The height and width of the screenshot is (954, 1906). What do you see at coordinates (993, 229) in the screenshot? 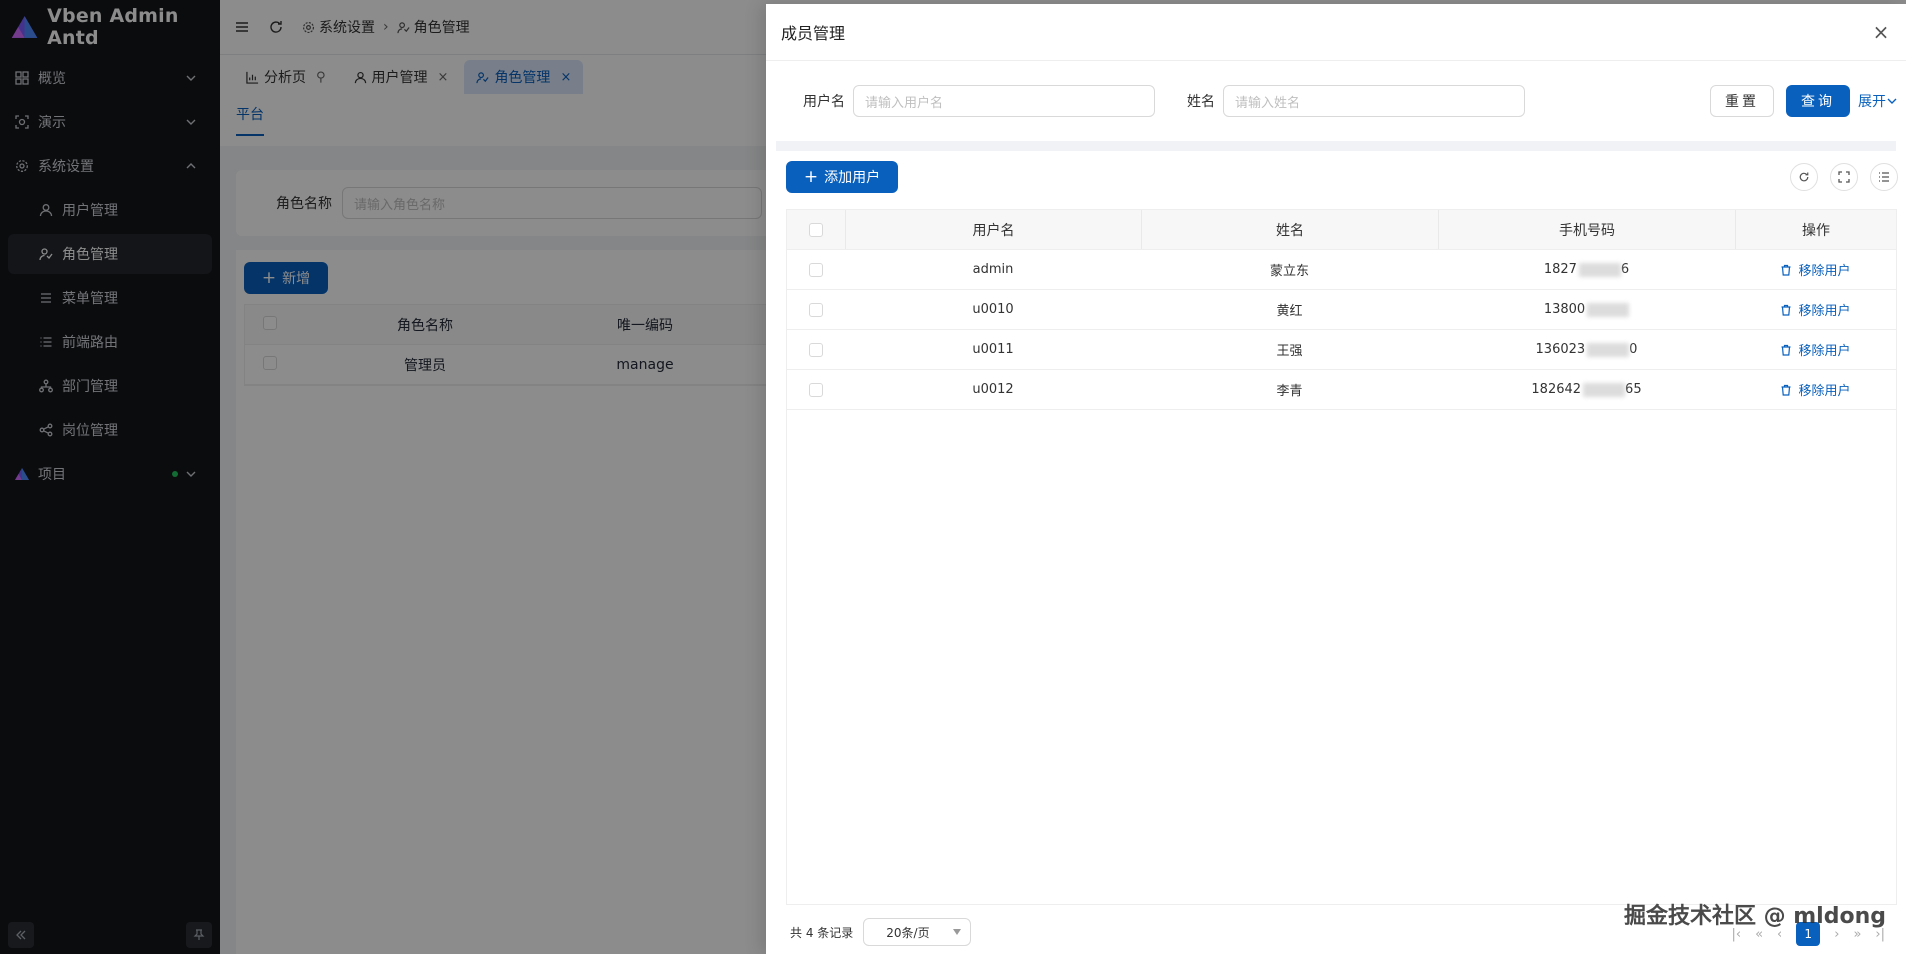
I see `column-header-username: 用户名` at bounding box center [993, 229].